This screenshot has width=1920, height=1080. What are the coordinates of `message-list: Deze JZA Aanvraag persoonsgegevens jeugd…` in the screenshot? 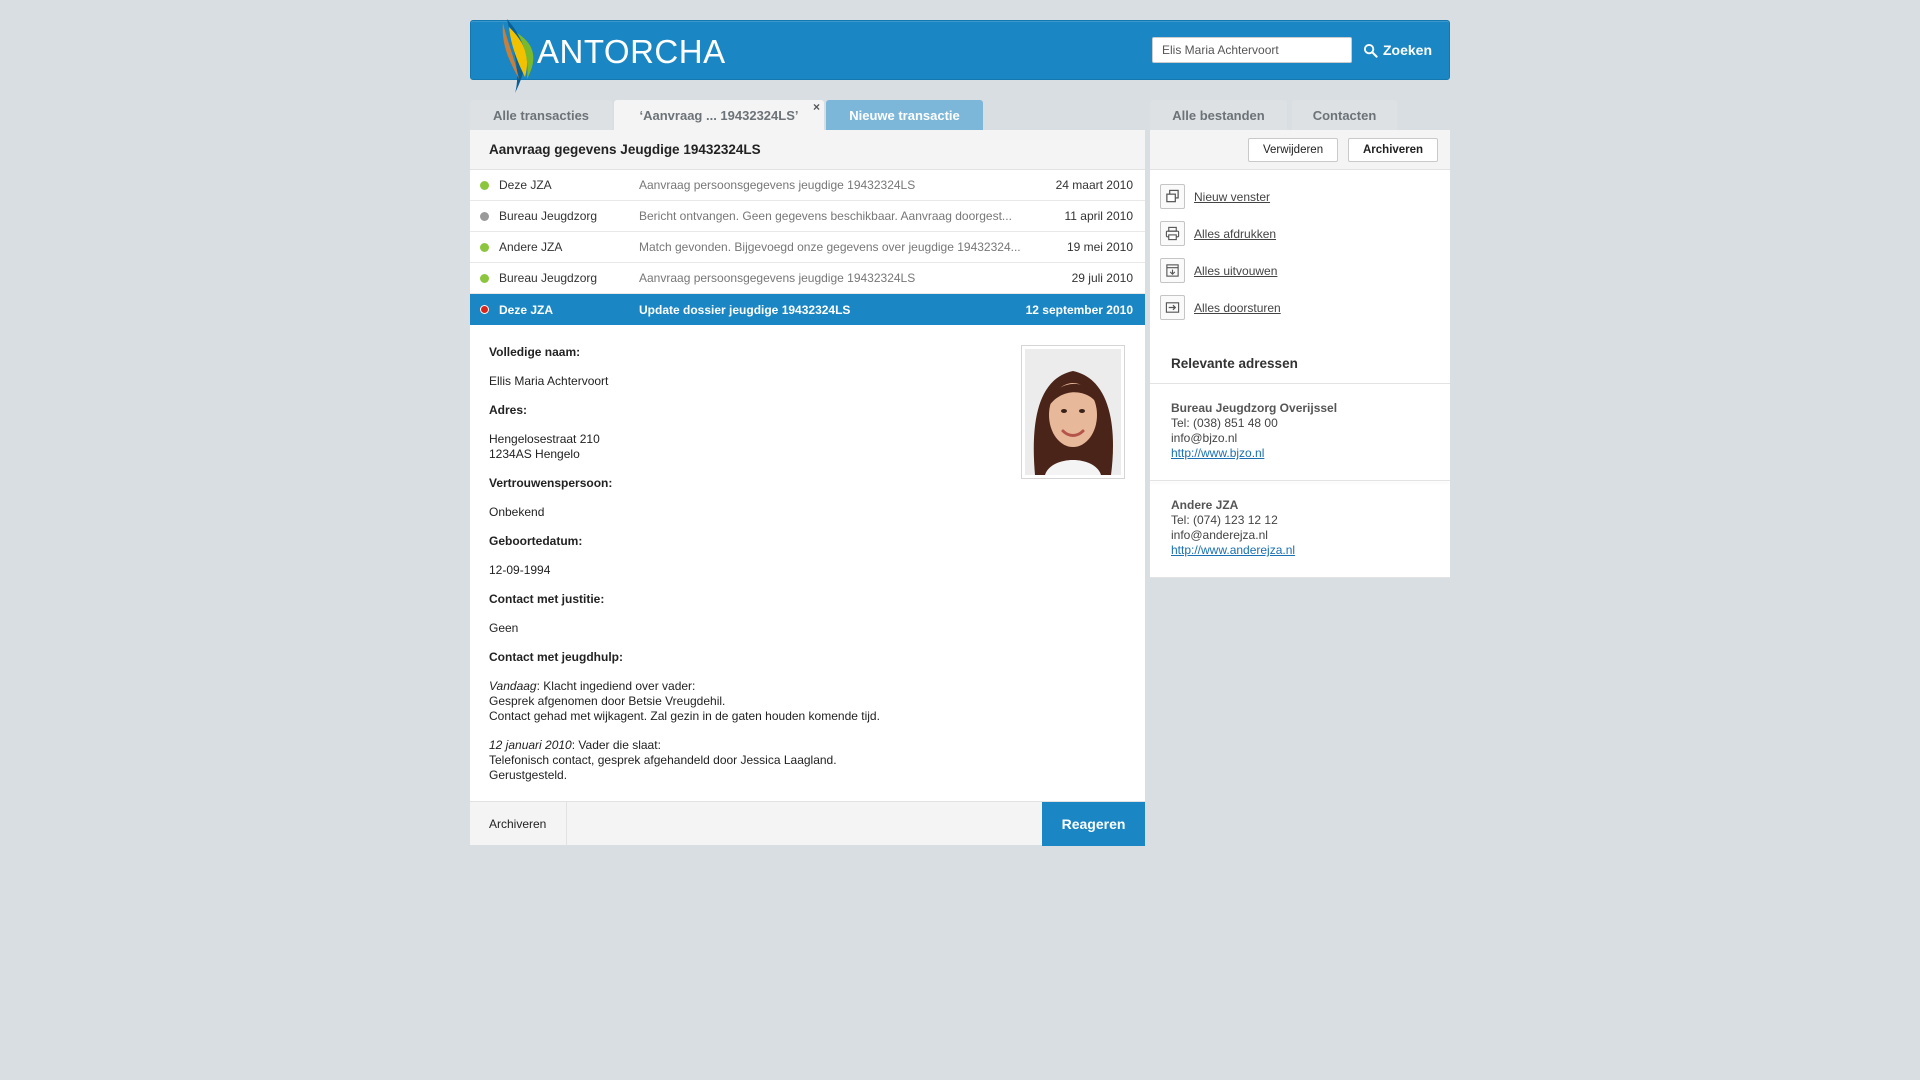 It's located at (807, 247).